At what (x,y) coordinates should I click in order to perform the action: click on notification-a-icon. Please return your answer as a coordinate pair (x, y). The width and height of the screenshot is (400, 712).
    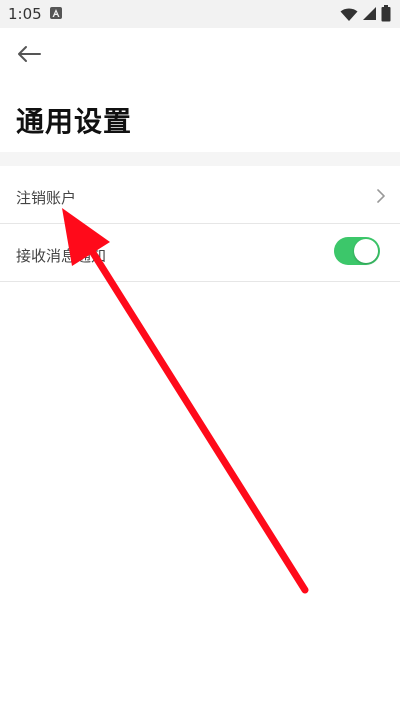
    Looking at the image, I should click on (56, 13).